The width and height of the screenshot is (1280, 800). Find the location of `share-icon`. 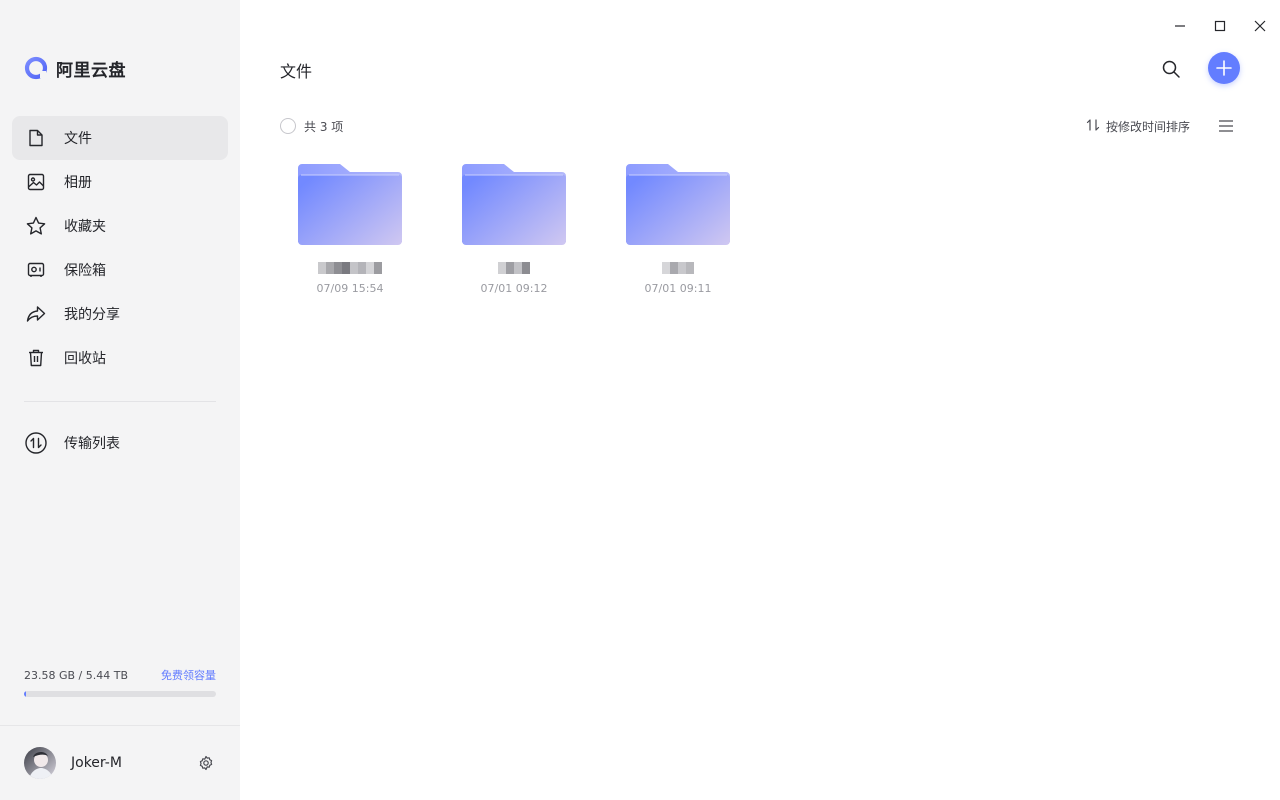

share-icon is located at coordinates (36, 314).